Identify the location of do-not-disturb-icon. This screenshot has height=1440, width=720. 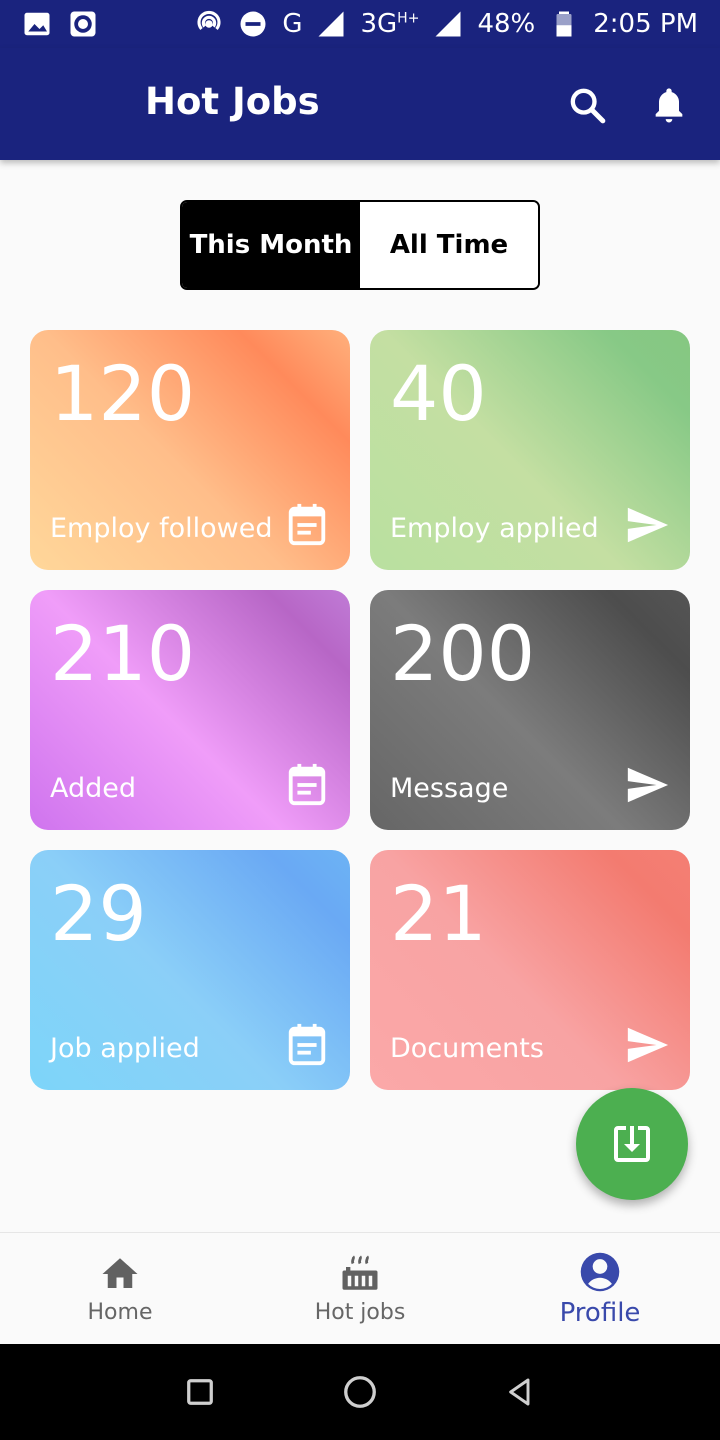
(253, 24).